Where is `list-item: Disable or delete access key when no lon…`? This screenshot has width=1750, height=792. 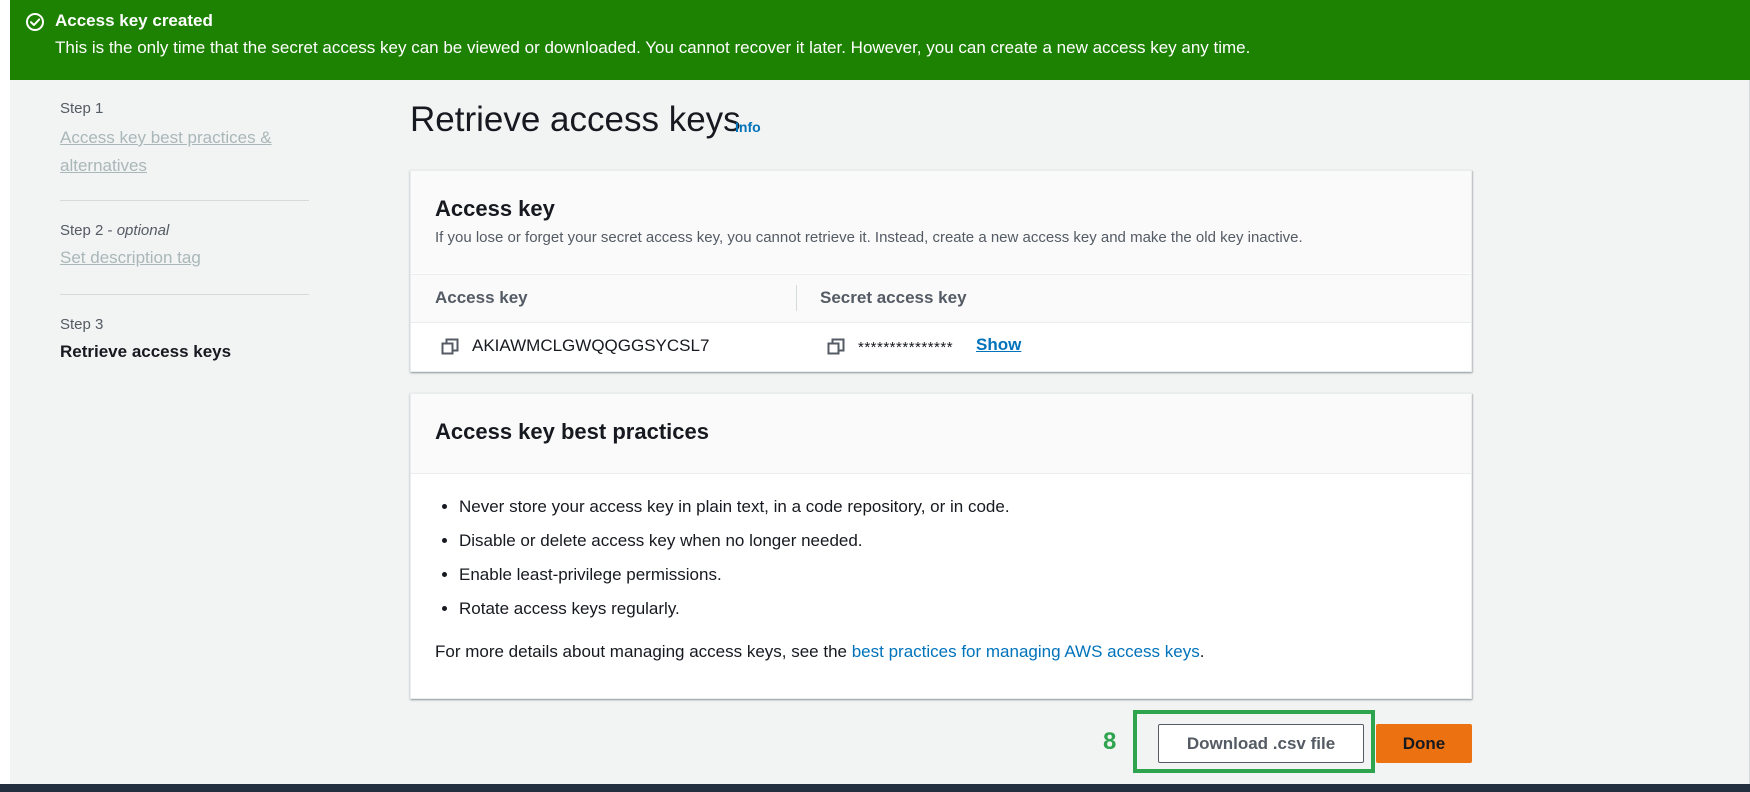 list-item: Disable or delete access key when no lon… is located at coordinates (734, 547).